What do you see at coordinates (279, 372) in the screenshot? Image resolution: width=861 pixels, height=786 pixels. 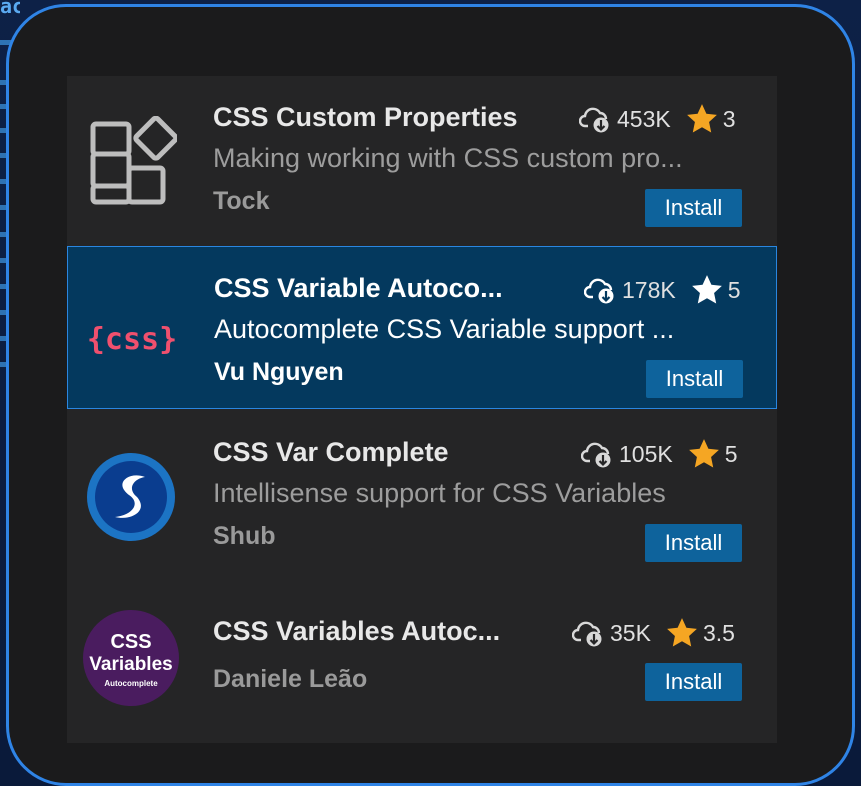 I see `extension-publisher: Vu Nguyen` at bounding box center [279, 372].